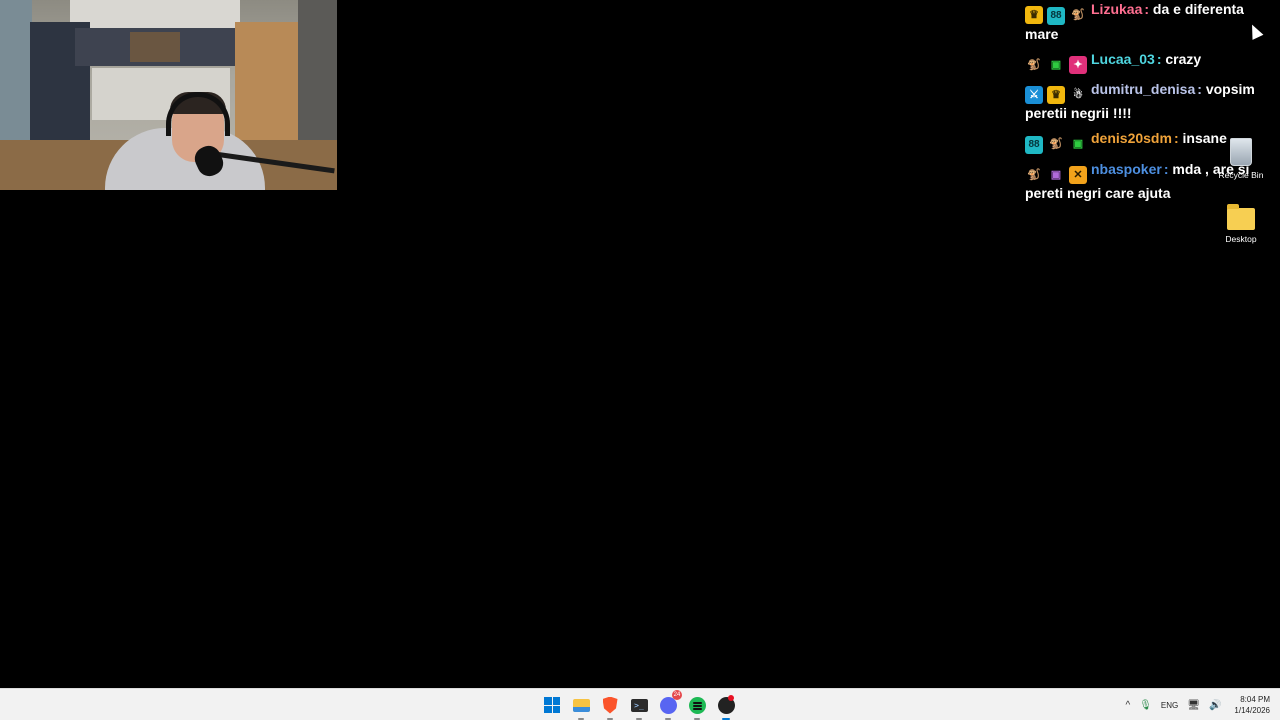 The width and height of the screenshot is (1280, 720). I want to click on chat-username: Lucaa_03, so click(1123, 59).